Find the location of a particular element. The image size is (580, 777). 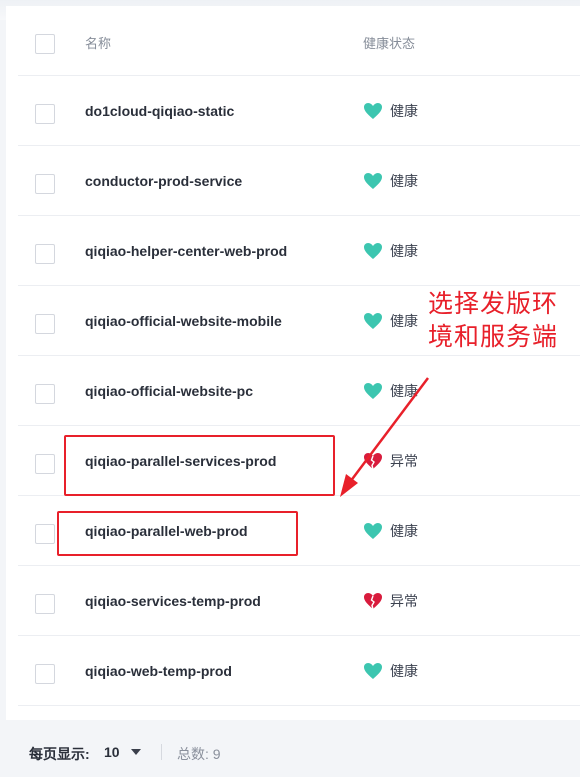

page-size-label: 每页显示: is located at coordinates (59, 754).